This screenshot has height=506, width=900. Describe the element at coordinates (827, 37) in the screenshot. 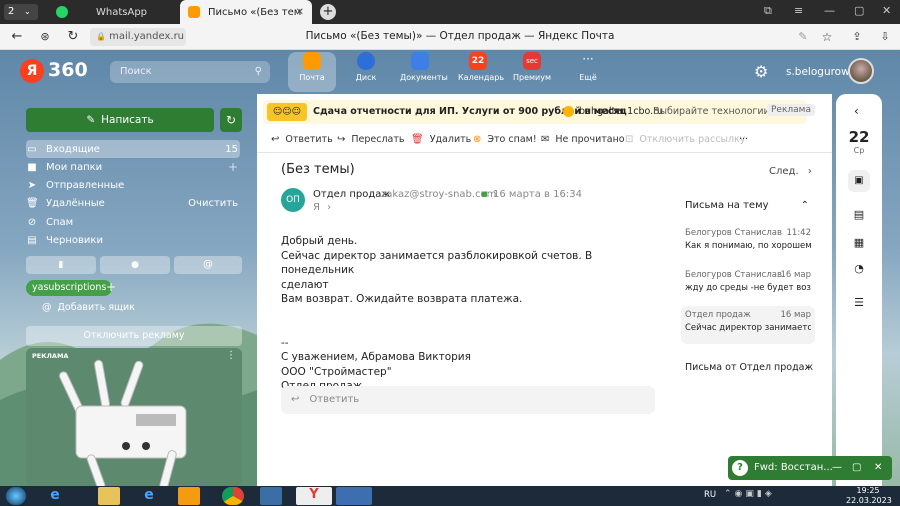

I see `bookmark-icon: ☆` at that location.